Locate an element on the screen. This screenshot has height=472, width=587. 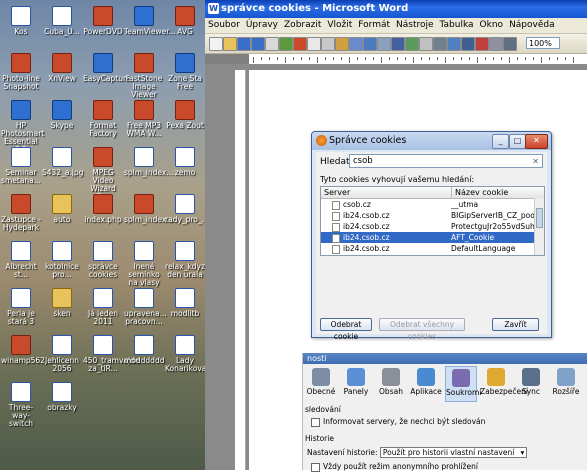
word-title-bar: W správce cookies - Microsoft Word is located at coordinates (396, 9).